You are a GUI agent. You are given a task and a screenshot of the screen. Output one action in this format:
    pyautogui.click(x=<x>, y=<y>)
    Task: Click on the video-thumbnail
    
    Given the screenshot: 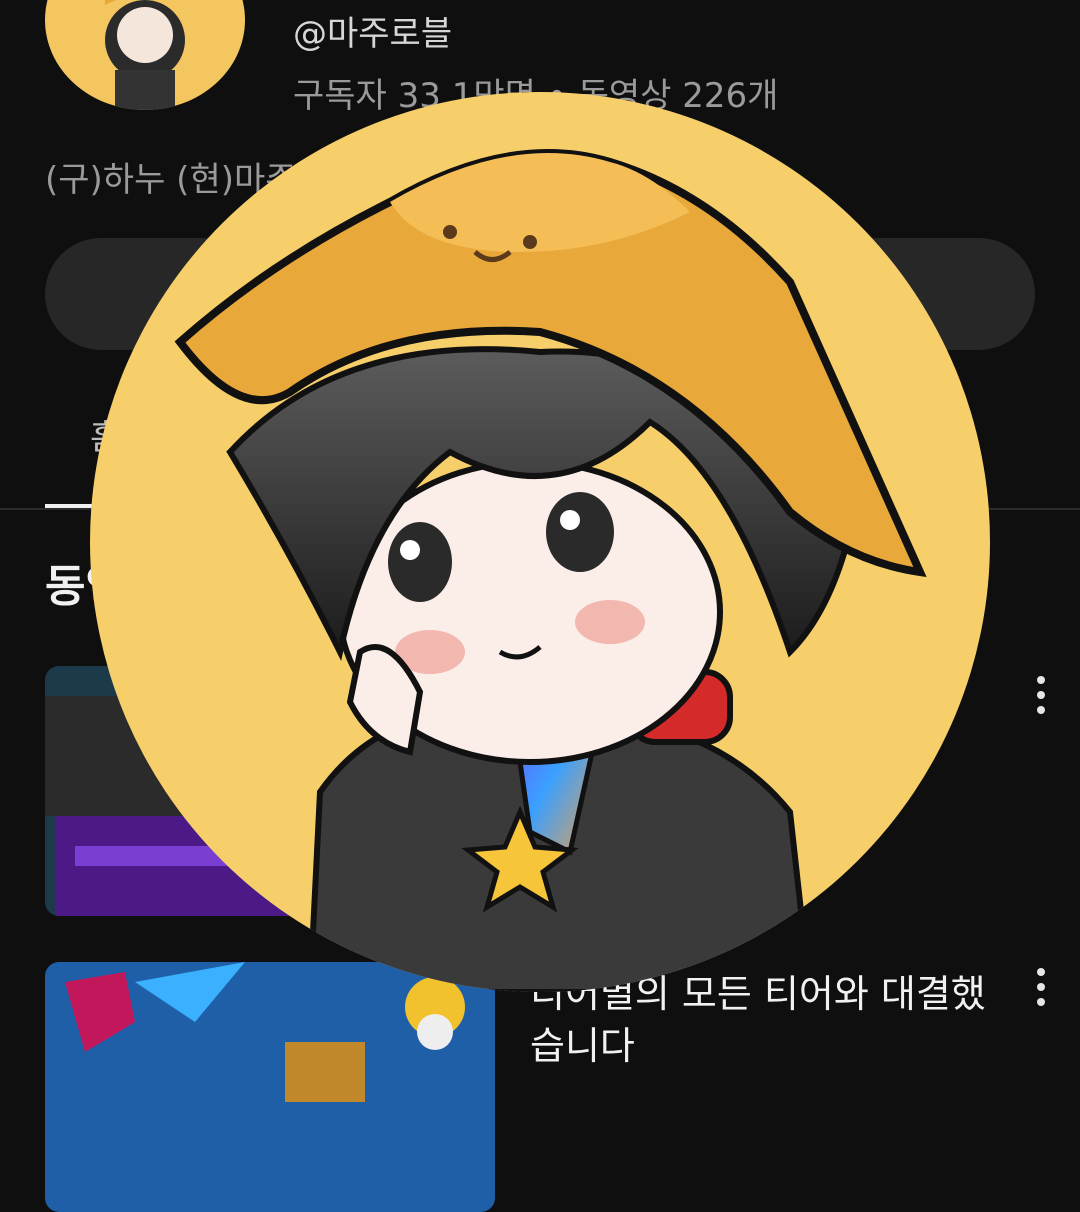 What is the action you would take?
    pyautogui.click(x=270, y=1087)
    